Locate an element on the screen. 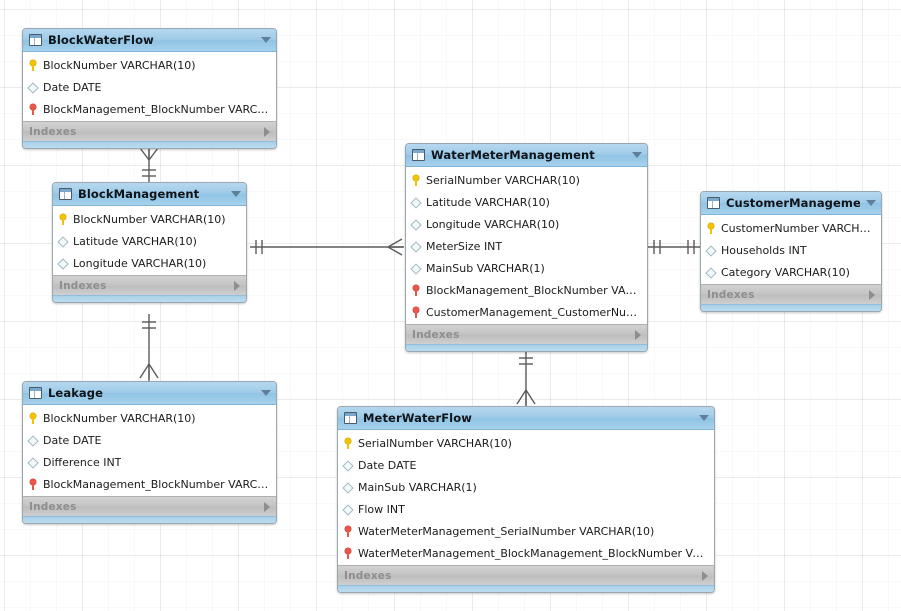 This screenshot has width=901, height=611. indexes-section-watermetermanagement: Indexes is located at coordinates (526, 334).